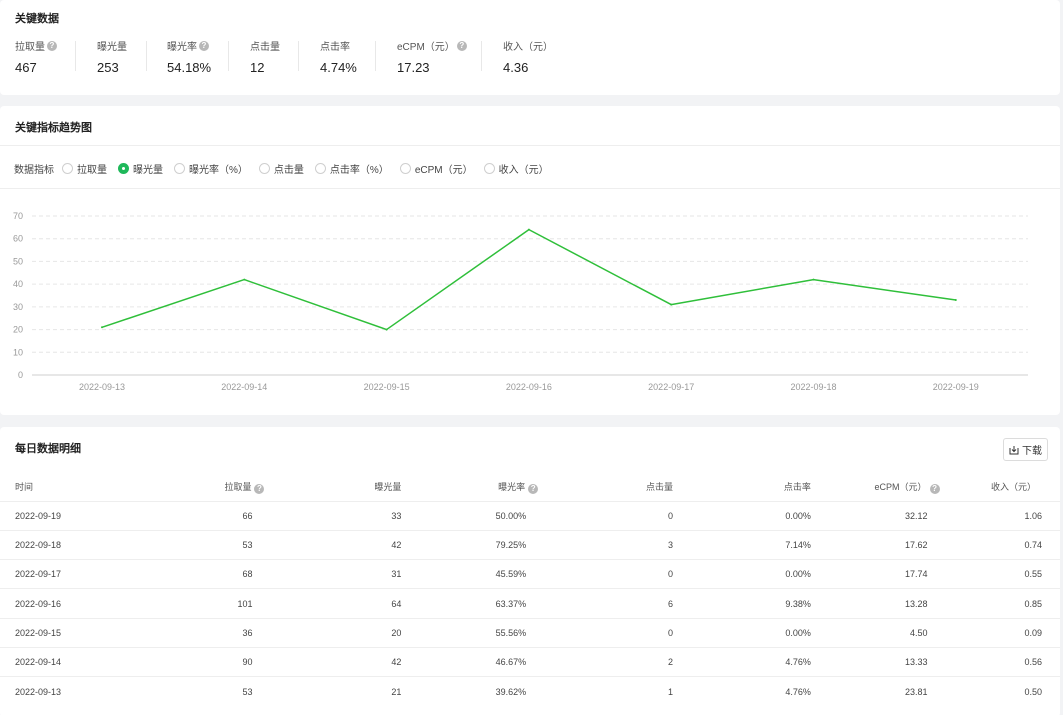 Image resolution: width=1063 pixels, height=715 pixels. Describe the element at coordinates (48, 449) in the screenshot. I see `daily-title: 每日数据明细` at that location.